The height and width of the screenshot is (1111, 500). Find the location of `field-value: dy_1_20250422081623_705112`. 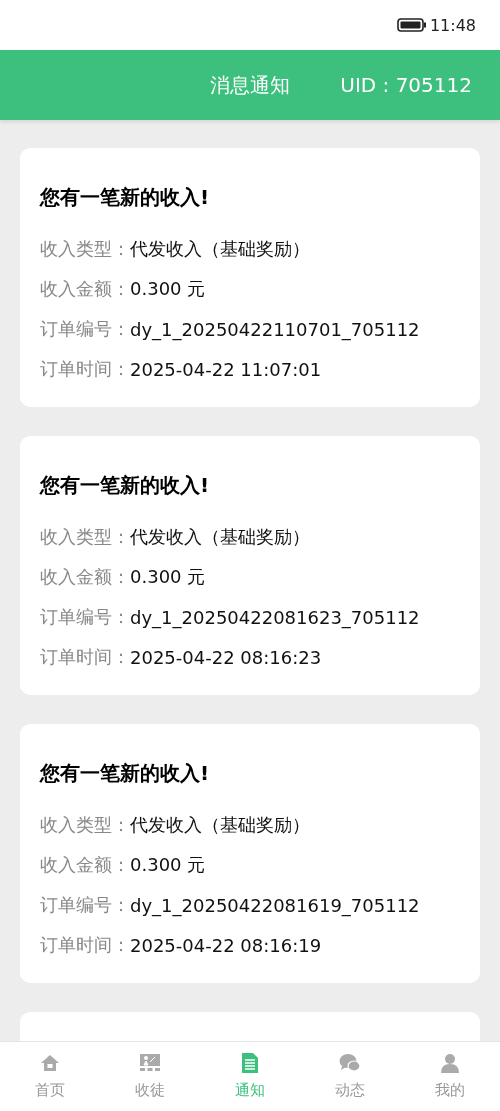

field-value: dy_1_20250422081623_705112 is located at coordinates (275, 617).